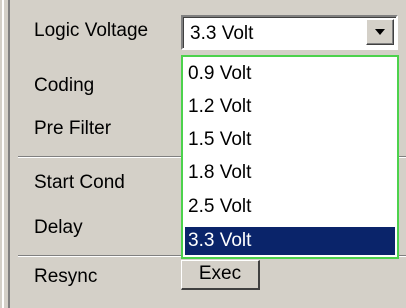  Describe the element at coordinates (290, 74) in the screenshot. I see `option-0-9-volt: 0.9 Volt` at that location.